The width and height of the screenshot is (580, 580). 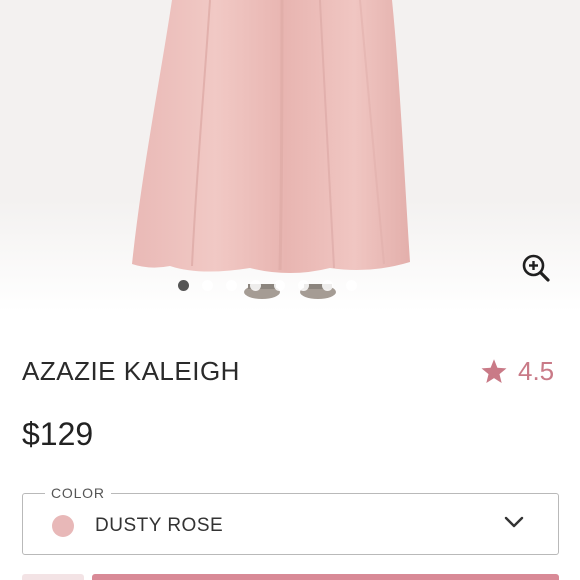 I want to click on color-select: COLOR DUSTY ROSE, so click(x=290, y=520).